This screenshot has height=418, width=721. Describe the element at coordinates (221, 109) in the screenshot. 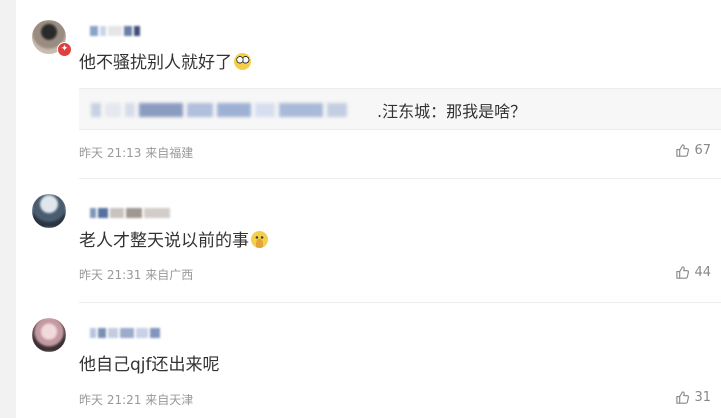

I see `blurred-username` at that location.